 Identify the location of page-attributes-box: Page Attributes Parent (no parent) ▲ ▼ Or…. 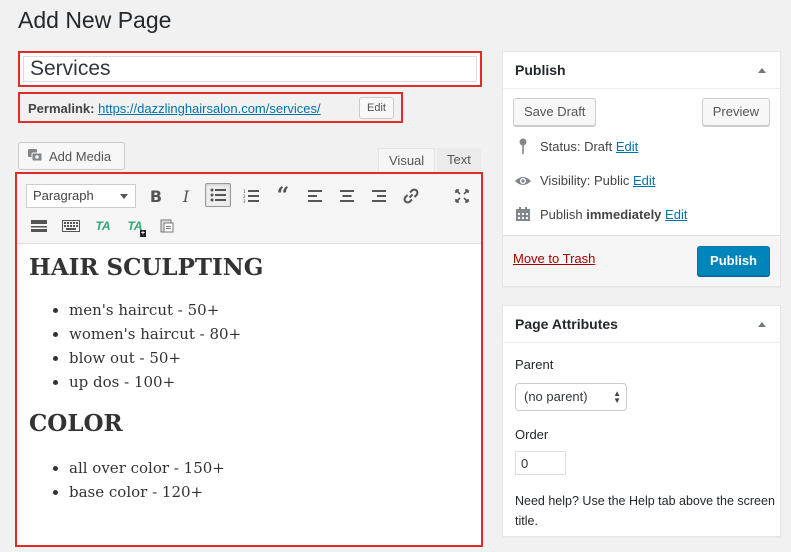
(641, 421).